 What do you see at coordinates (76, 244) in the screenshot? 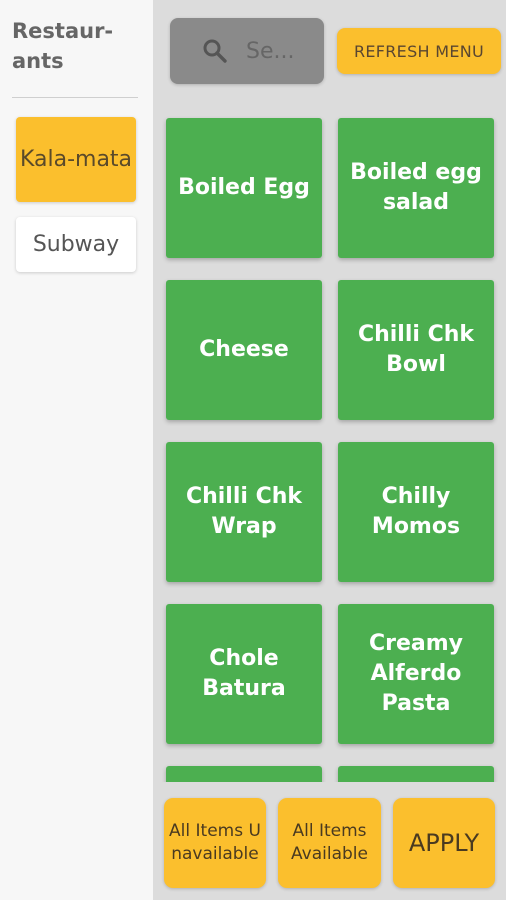
I see `restaurant-button-subway: Subway` at bounding box center [76, 244].